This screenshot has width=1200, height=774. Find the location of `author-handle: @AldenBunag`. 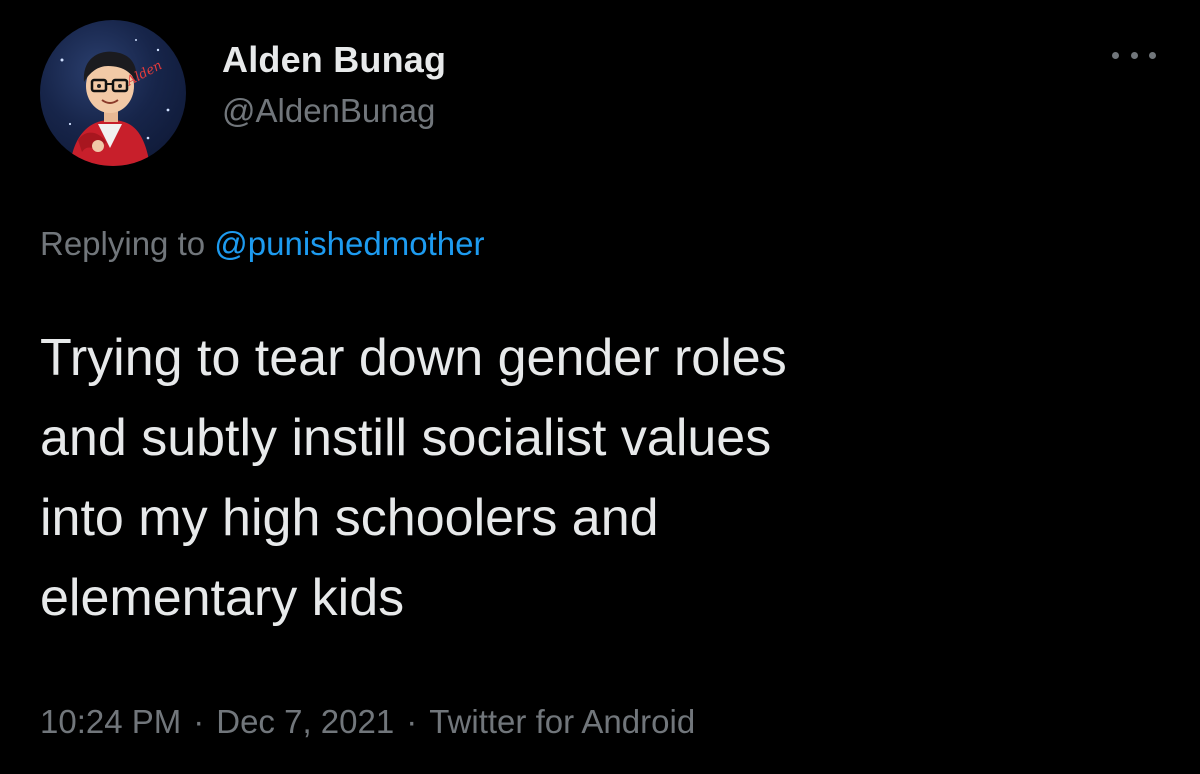

author-handle: @AldenBunag is located at coordinates (334, 111).